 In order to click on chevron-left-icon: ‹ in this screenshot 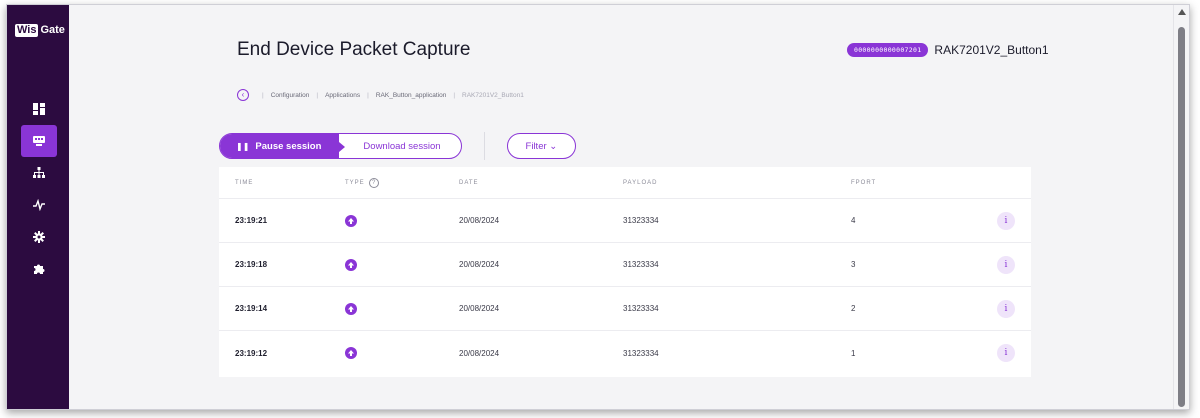, I will do `click(243, 94)`.